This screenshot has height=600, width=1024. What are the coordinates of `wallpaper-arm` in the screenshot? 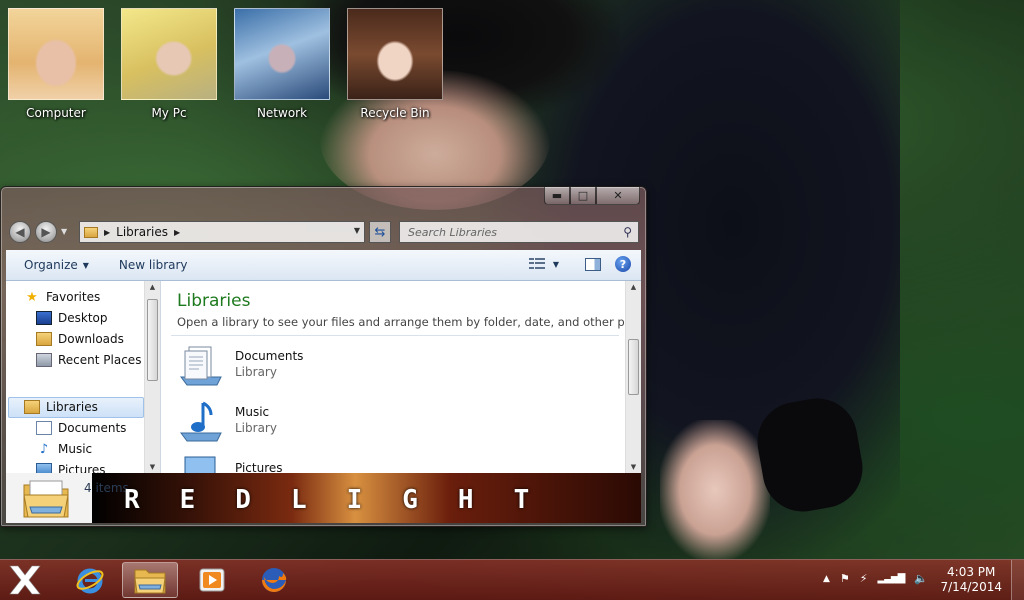 It's located at (715, 490).